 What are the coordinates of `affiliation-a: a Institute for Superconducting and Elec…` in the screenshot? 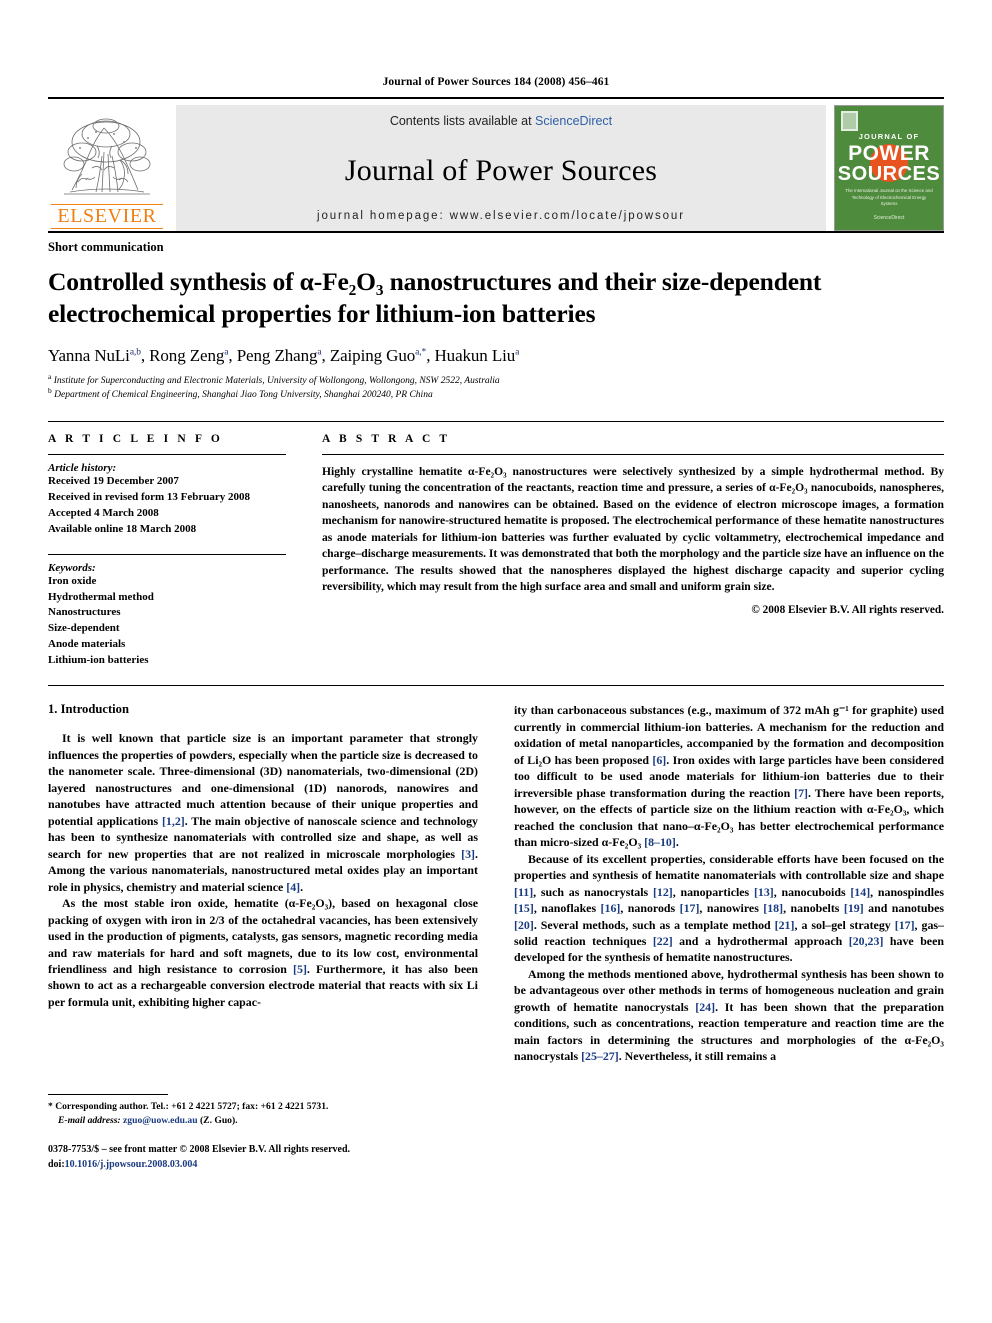 It's located at (496, 380).